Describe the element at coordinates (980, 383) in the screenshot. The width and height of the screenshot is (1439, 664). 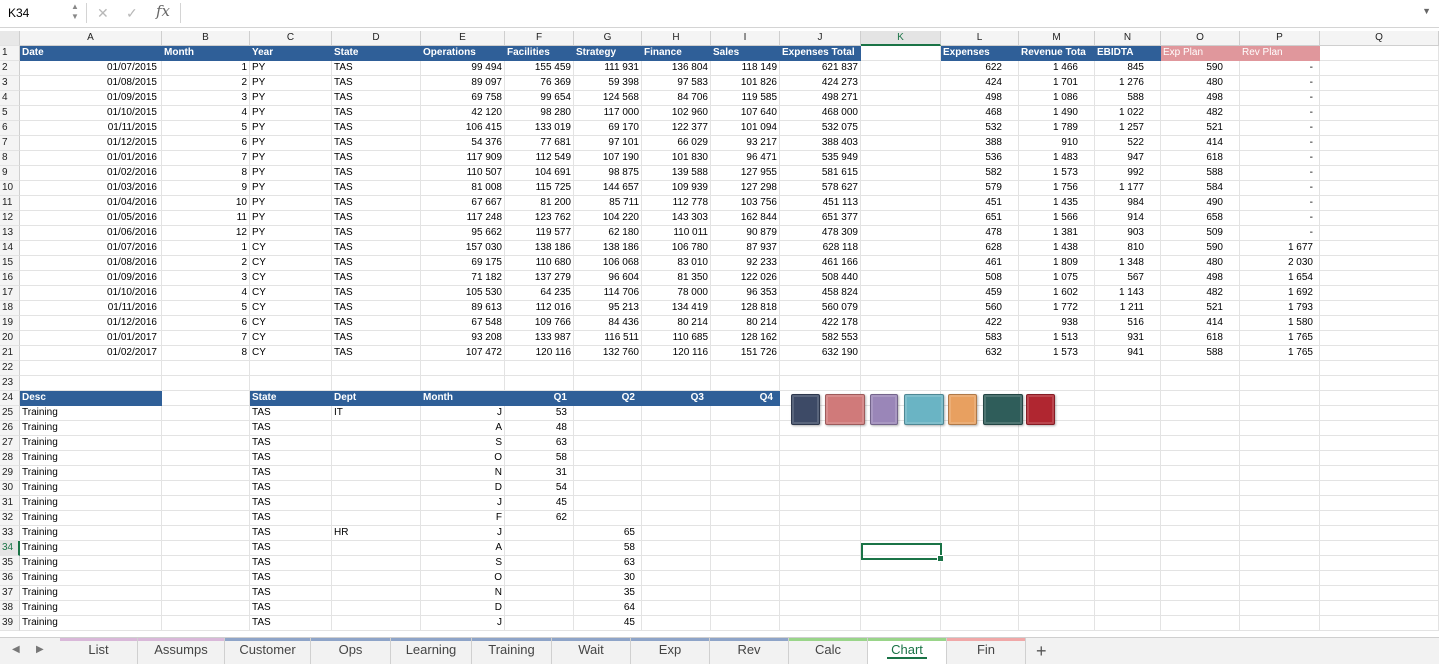
I see `cell-l23` at that location.